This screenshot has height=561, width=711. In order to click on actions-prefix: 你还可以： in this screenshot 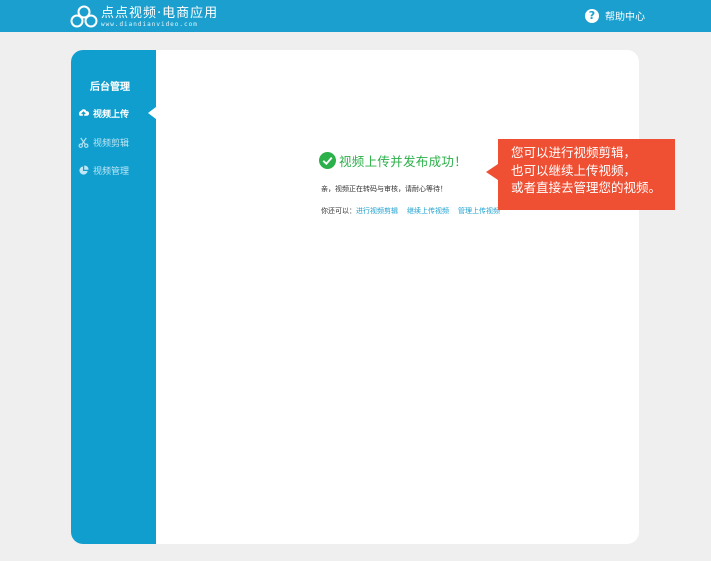, I will do `click(338, 211)`.